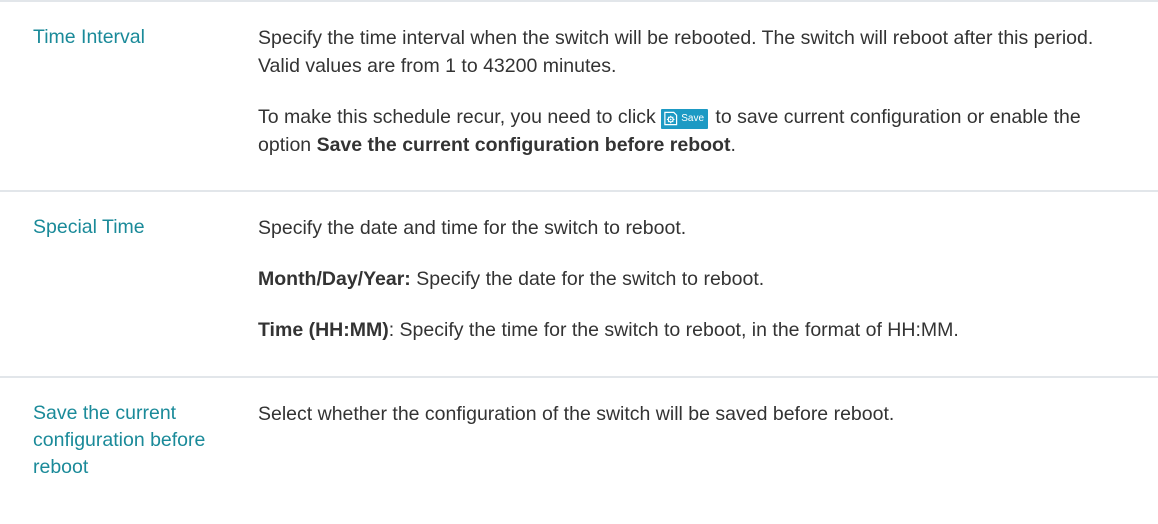  I want to click on save-gear-icon, so click(671, 118).